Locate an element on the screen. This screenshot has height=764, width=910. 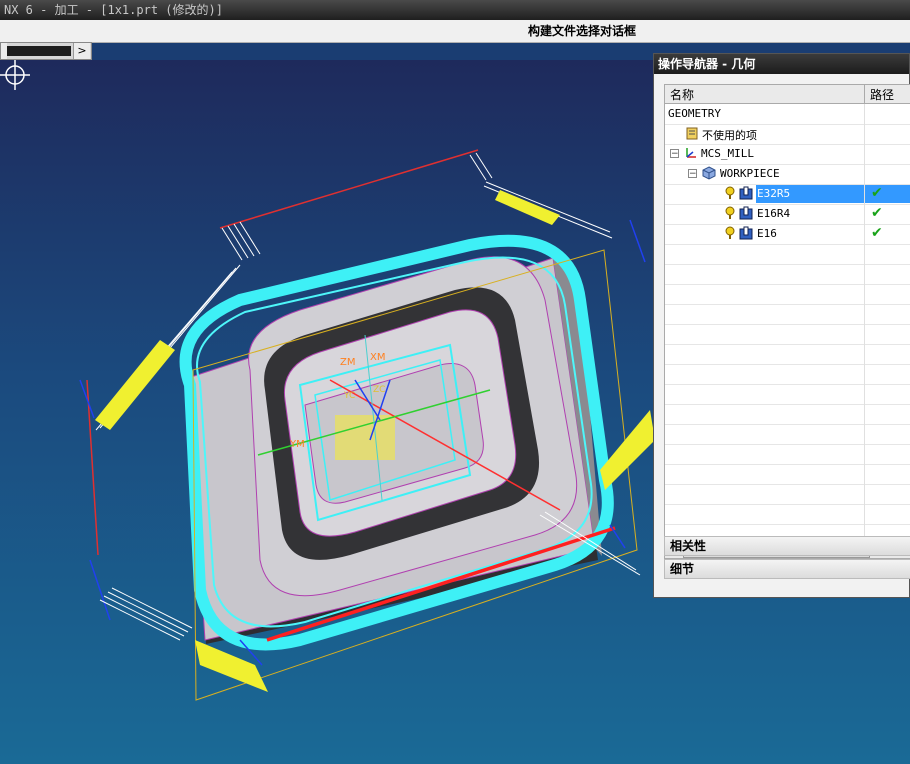
label-zc: ZC is located at coordinates (379, 390).